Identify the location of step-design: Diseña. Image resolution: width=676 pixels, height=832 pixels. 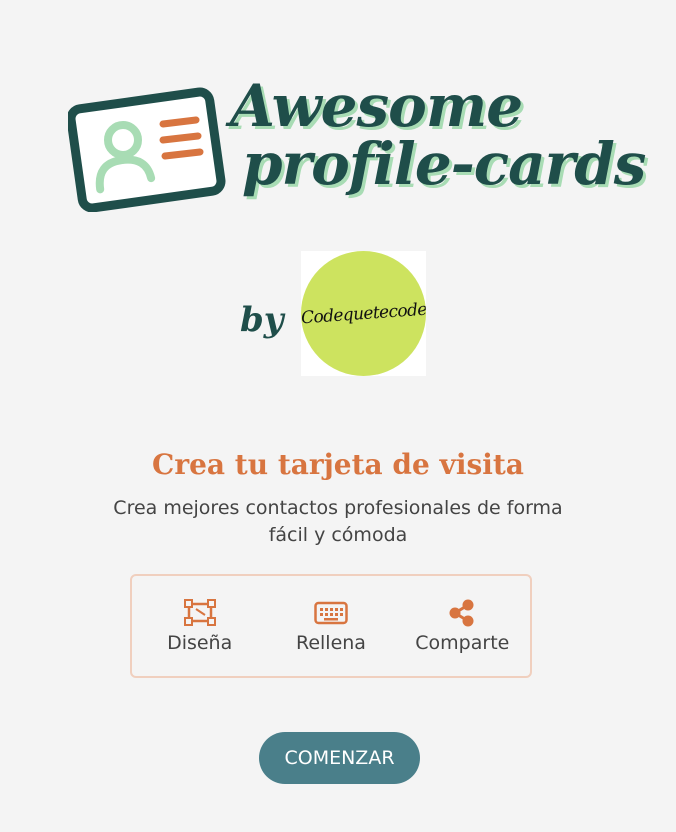
(200, 626).